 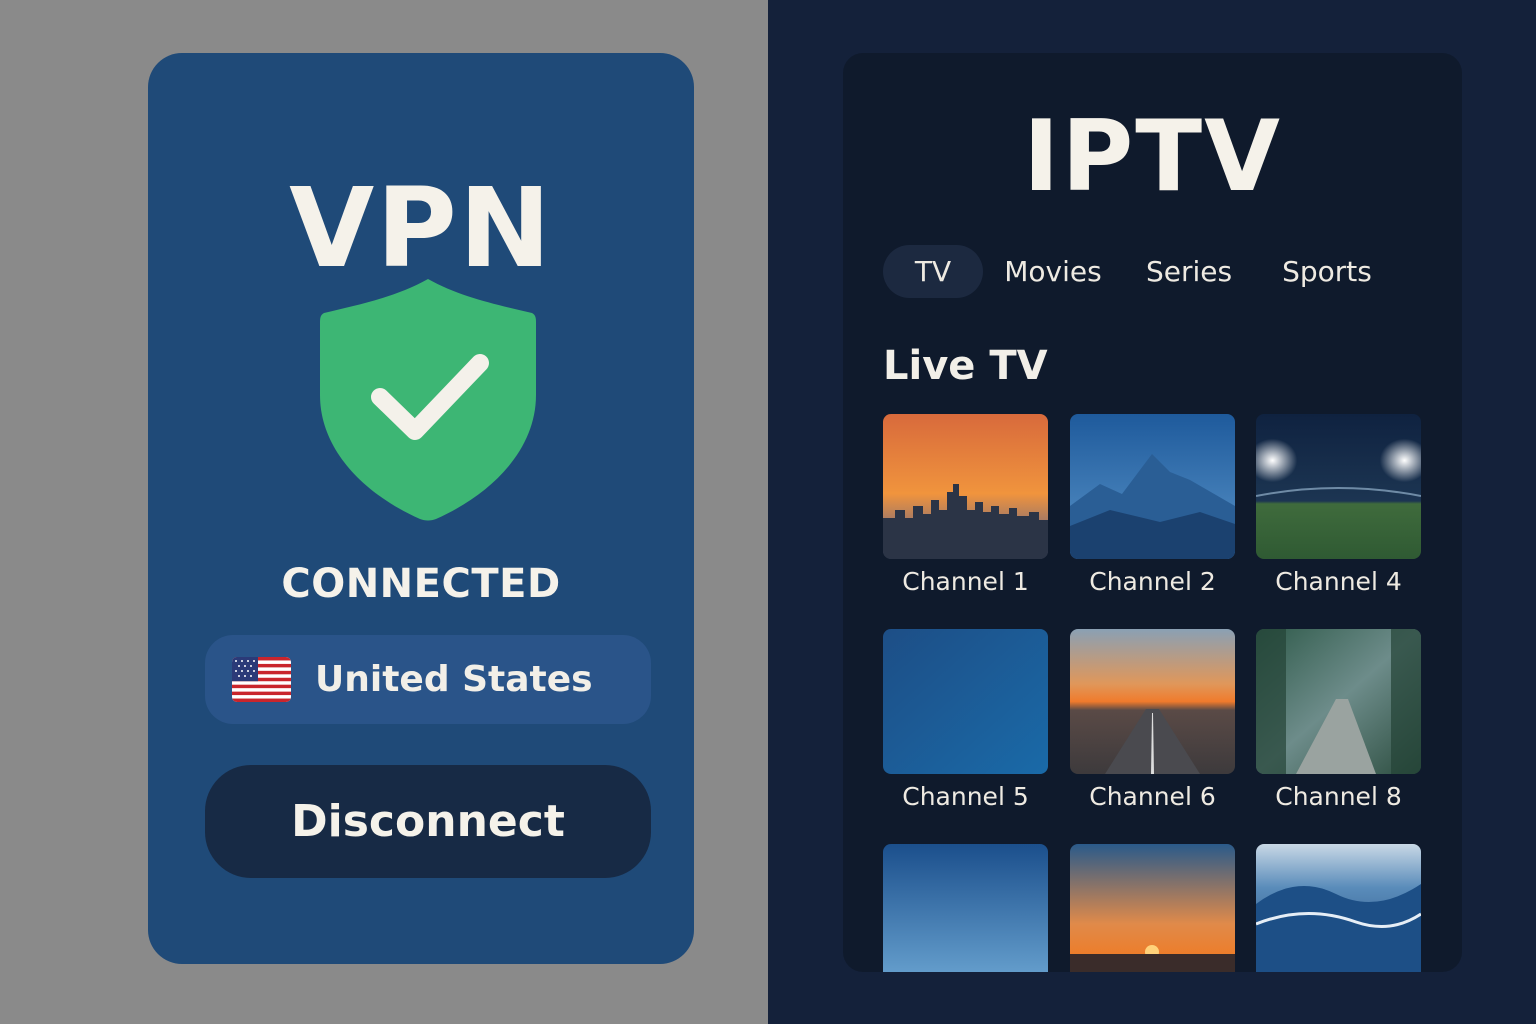 I want to click on channel-label: Channel 4, so click(x=1338, y=581).